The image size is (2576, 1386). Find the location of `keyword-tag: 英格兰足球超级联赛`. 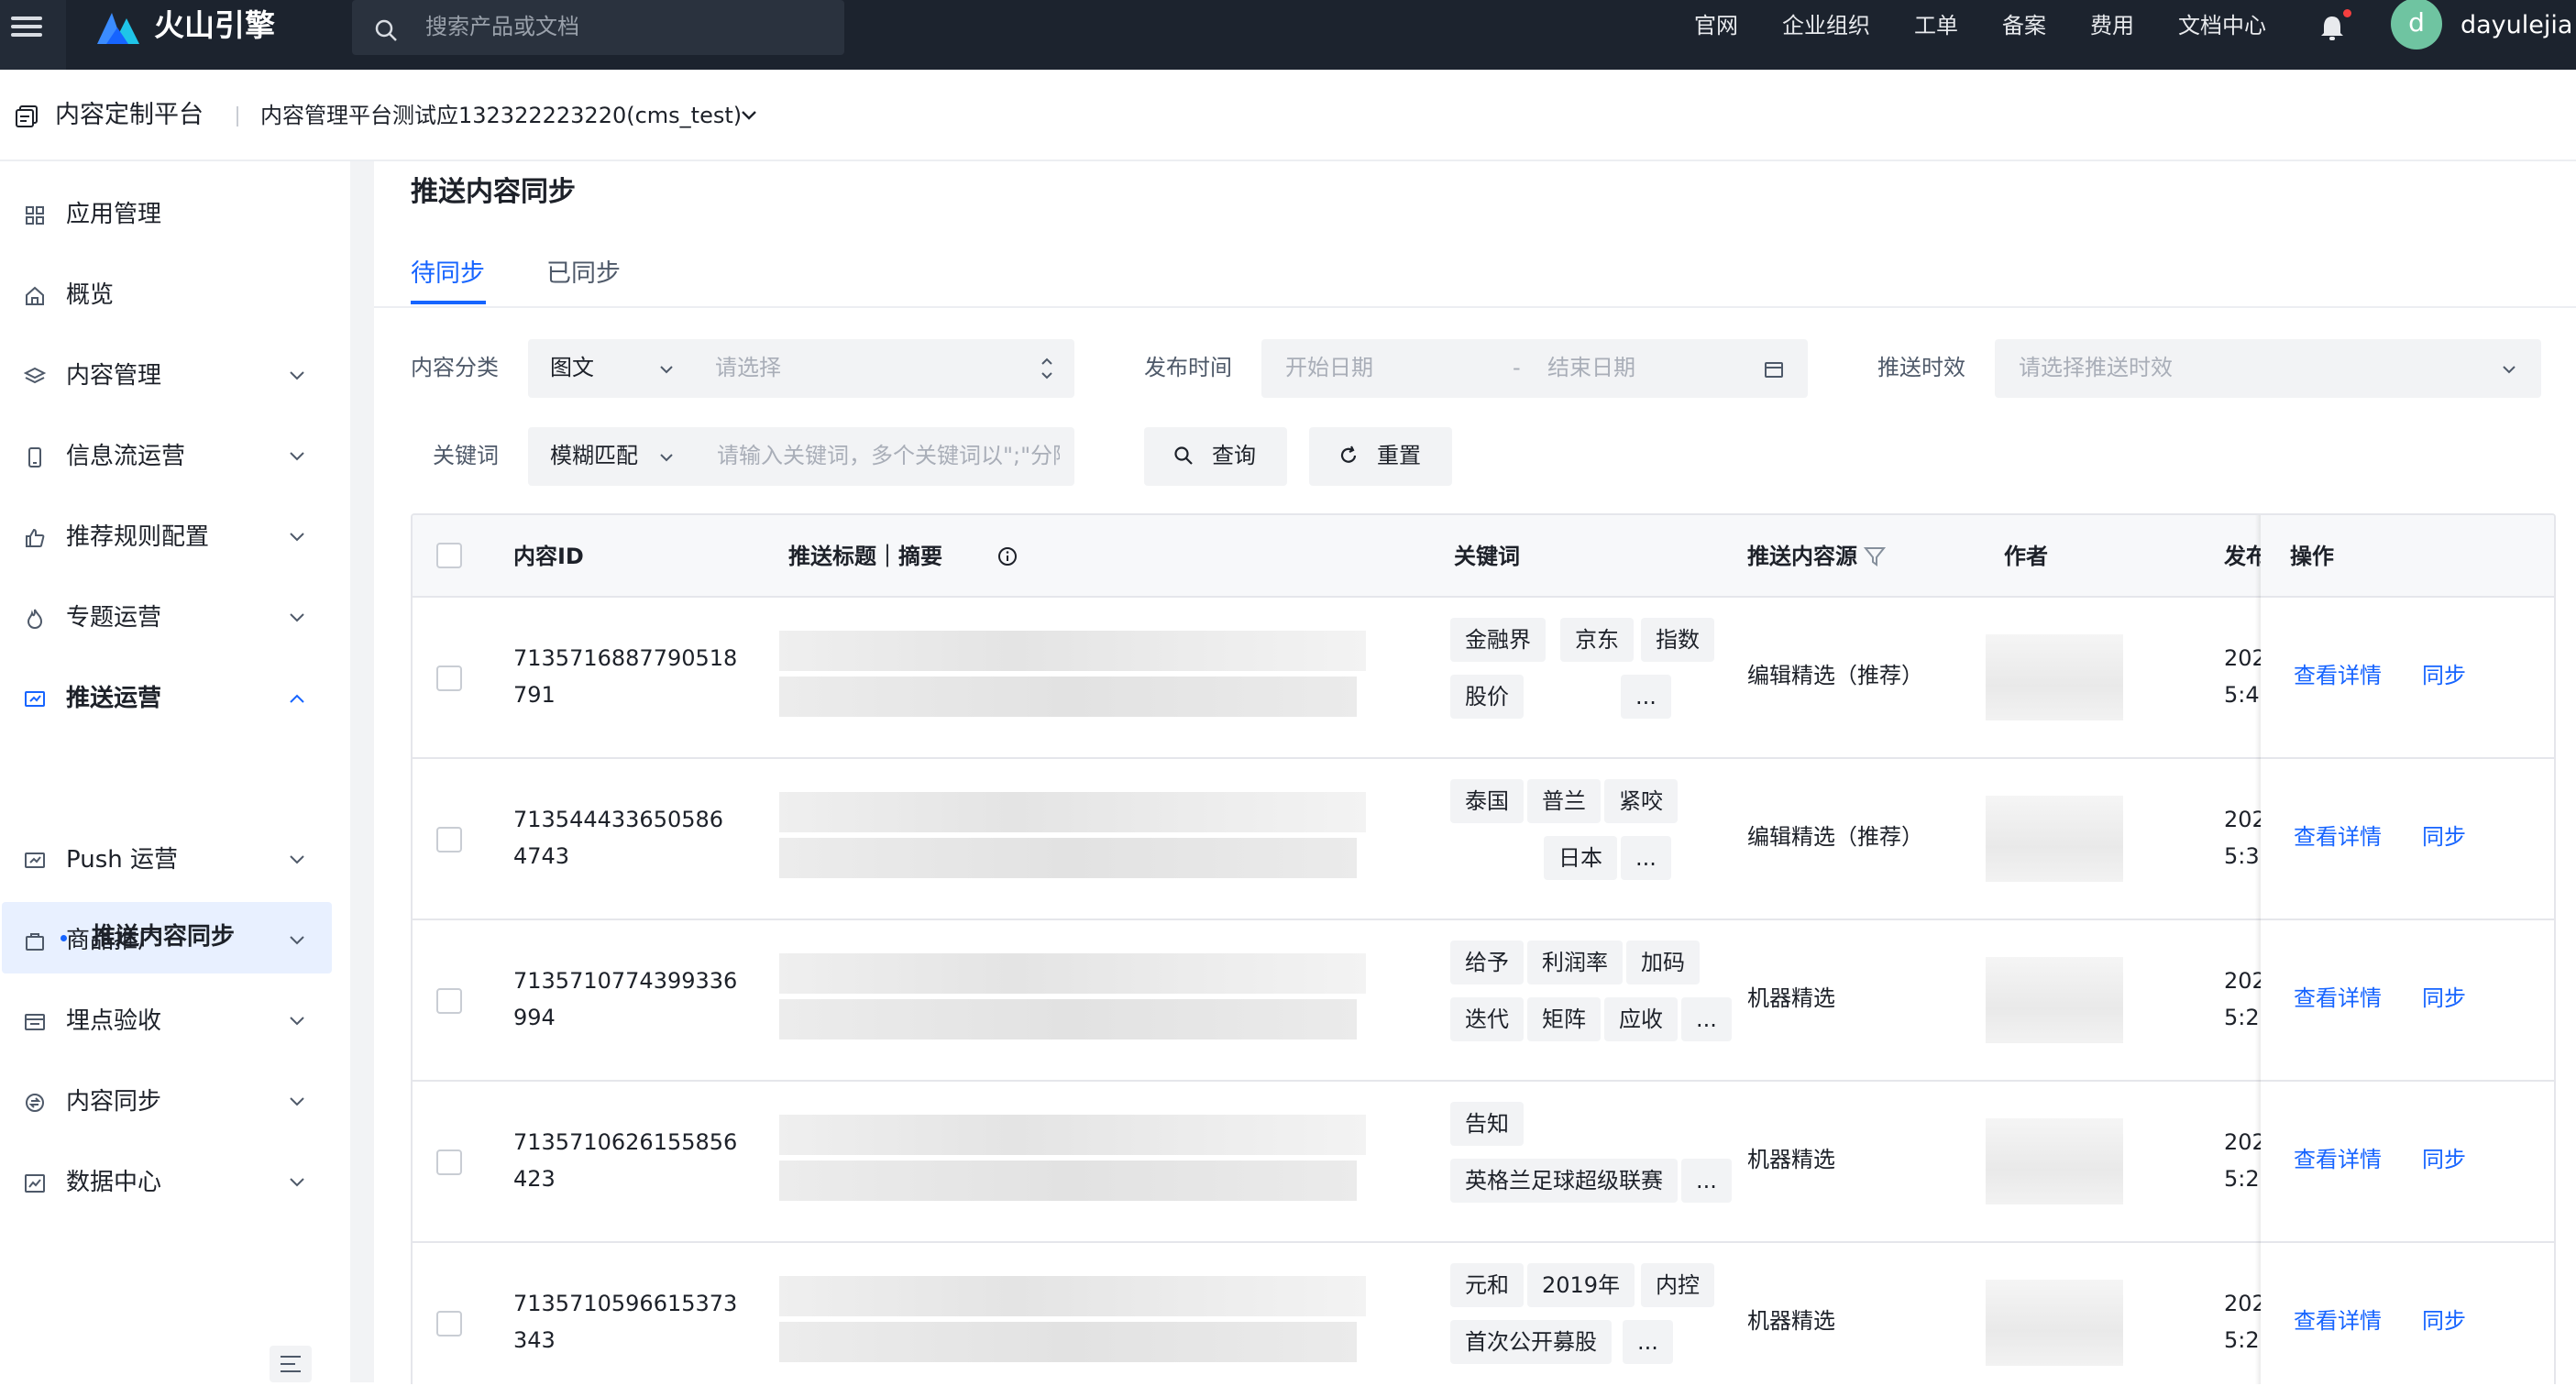

keyword-tag: 英格兰足球超级联赛 is located at coordinates (1564, 1181).